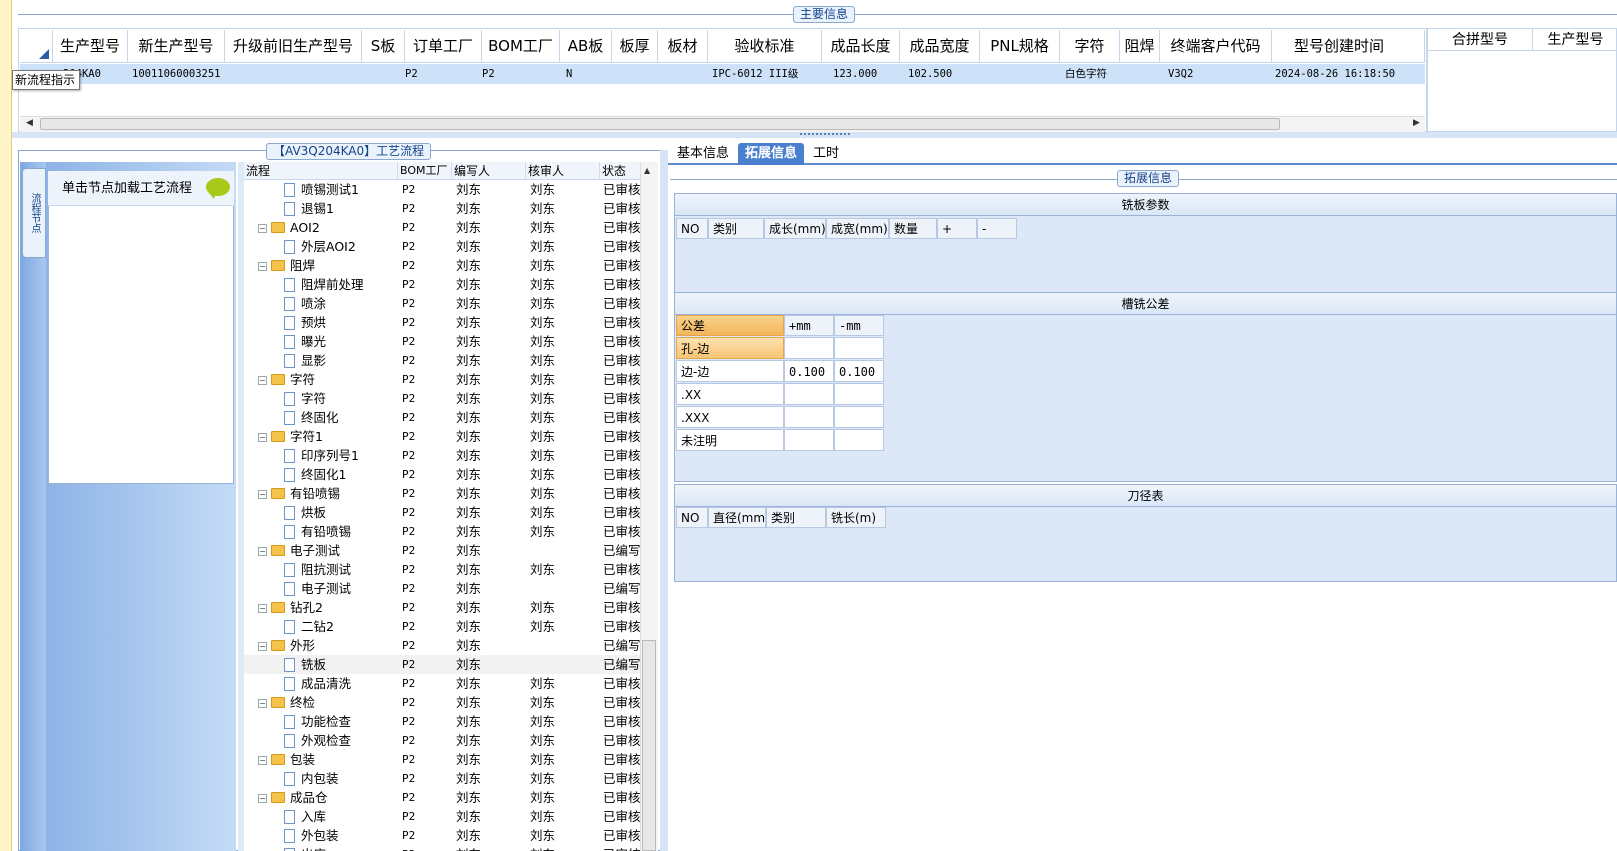 The width and height of the screenshot is (1617, 851). Describe the element at coordinates (647, 170) in the screenshot. I see `scroll-up-icon: ▲` at that location.